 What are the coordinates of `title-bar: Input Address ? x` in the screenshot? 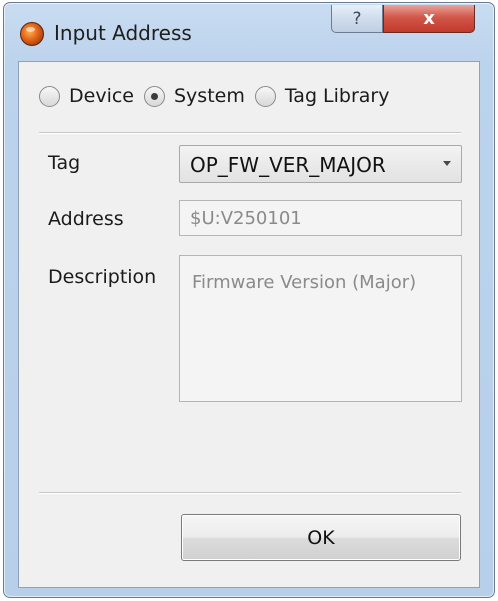 It's located at (249, 30).